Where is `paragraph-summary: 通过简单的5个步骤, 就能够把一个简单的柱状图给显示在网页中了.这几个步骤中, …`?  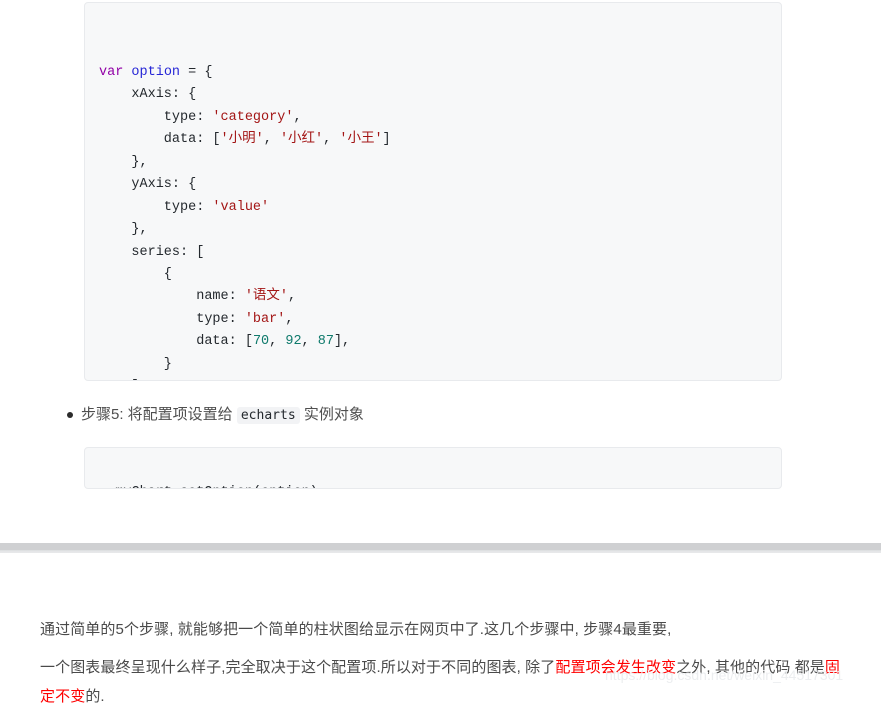
paragraph-summary: 通过简单的5个步骤, 就能够把一个简单的柱状图给显示在网页中了.这几个步骤中, … is located at coordinates (356, 629).